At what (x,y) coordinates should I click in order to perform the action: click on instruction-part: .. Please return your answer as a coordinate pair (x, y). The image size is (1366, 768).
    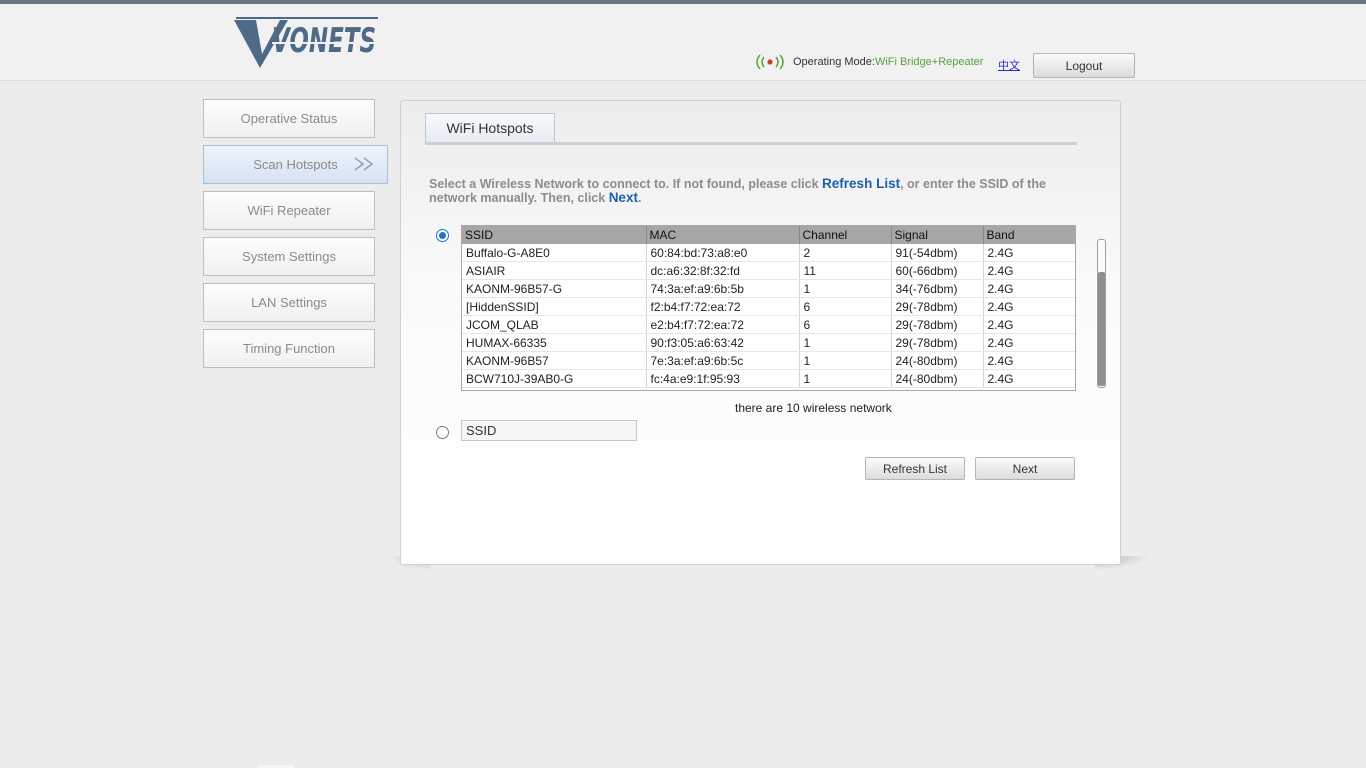
    Looking at the image, I should click on (639, 198).